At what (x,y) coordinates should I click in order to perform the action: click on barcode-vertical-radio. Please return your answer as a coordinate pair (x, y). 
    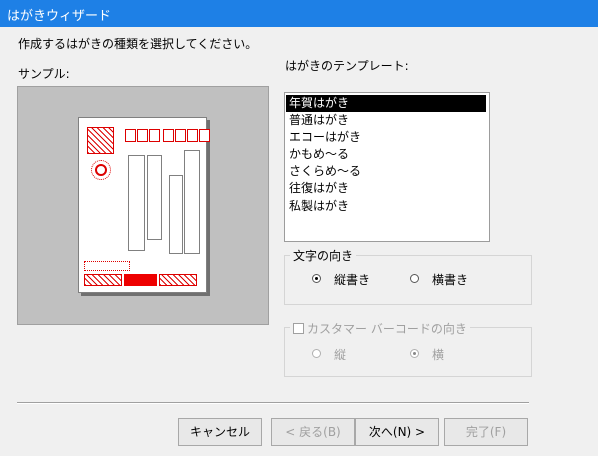
    Looking at the image, I should click on (316, 353).